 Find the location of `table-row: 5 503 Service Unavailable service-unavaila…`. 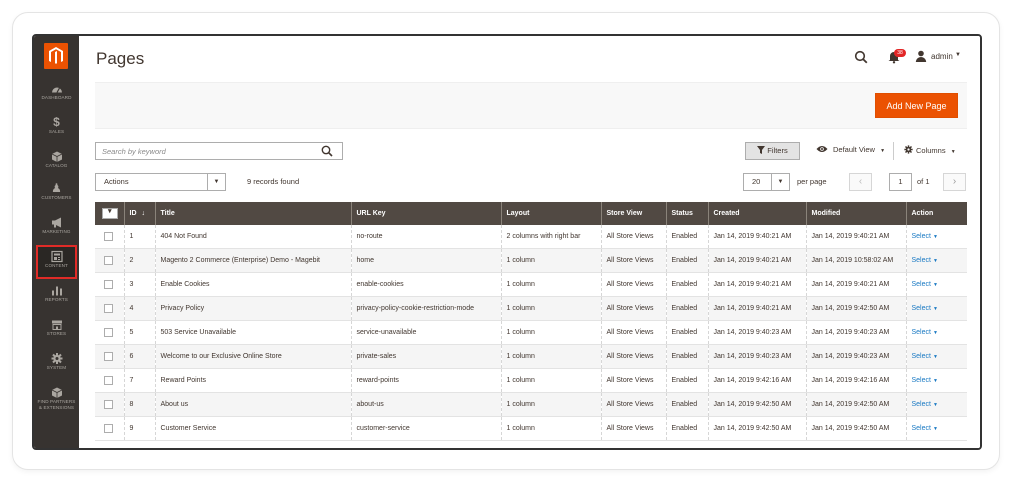

table-row: 5 503 Service Unavailable service-unavaila… is located at coordinates (531, 332).